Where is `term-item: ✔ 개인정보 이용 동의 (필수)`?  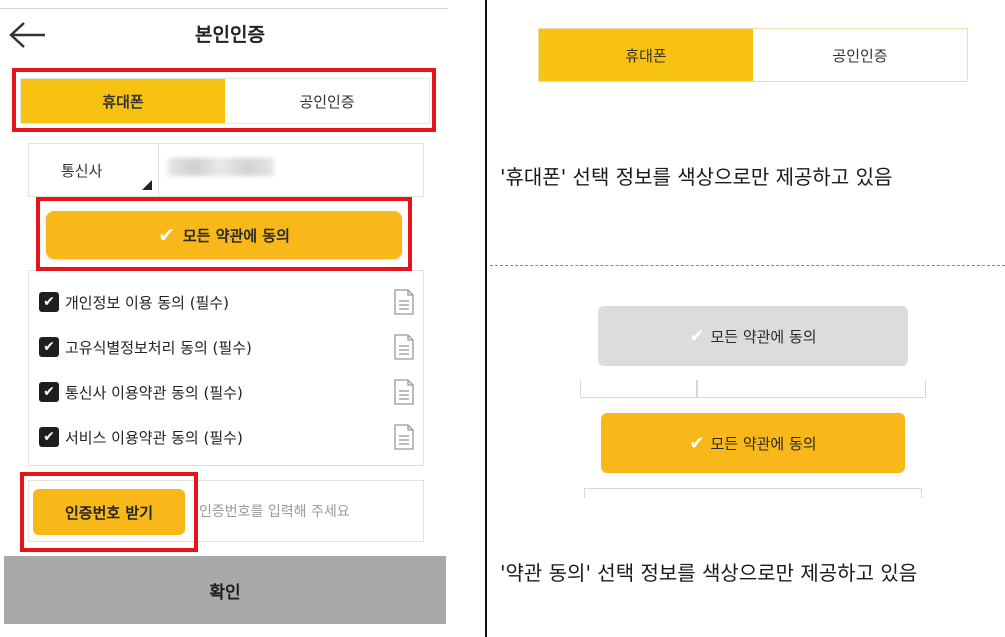 term-item: ✔ 개인정보 이용 동의 (필수) is located at coordinates (227, 302).